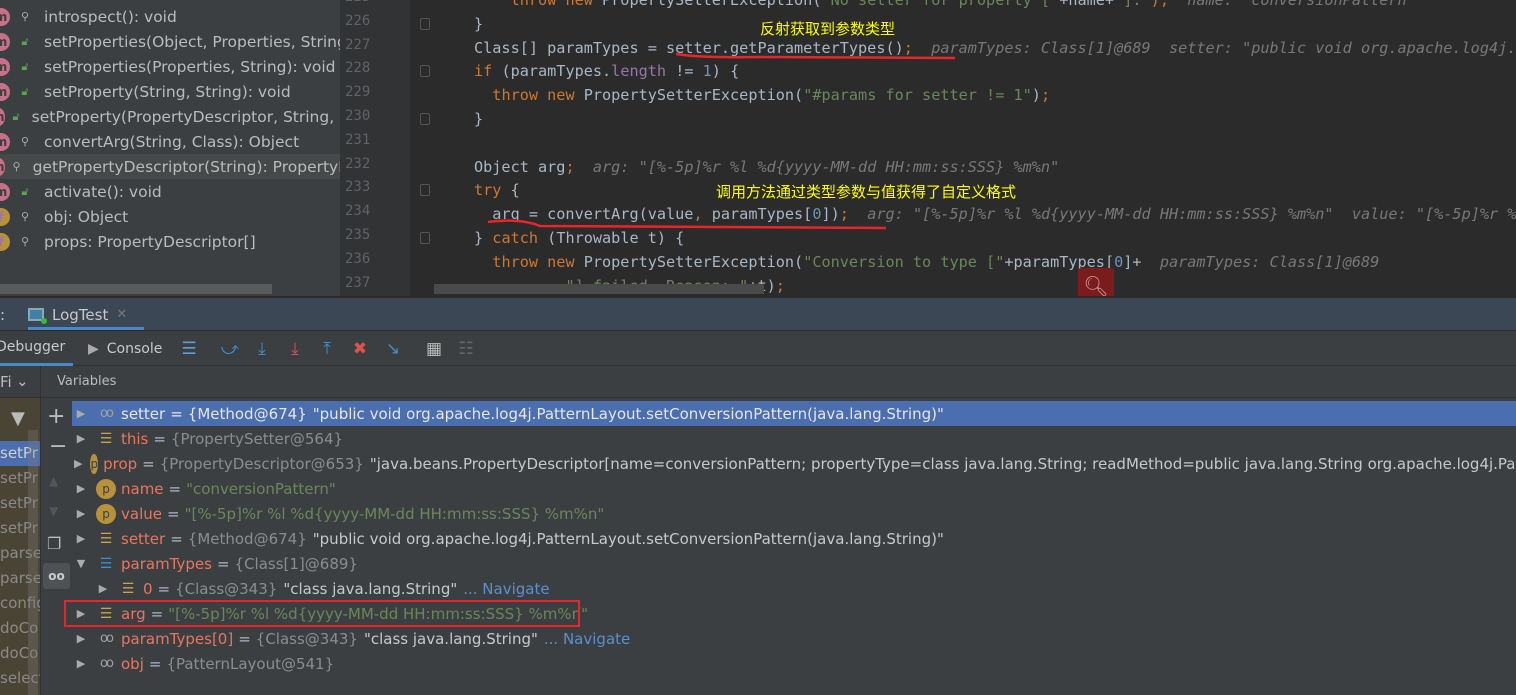 This screenshot has width=1516, height=695. What do you see at coordinates (189, 349) in the screenshot?
I see `restore-layout-icon: ☰` at bounding box center [189, 349].